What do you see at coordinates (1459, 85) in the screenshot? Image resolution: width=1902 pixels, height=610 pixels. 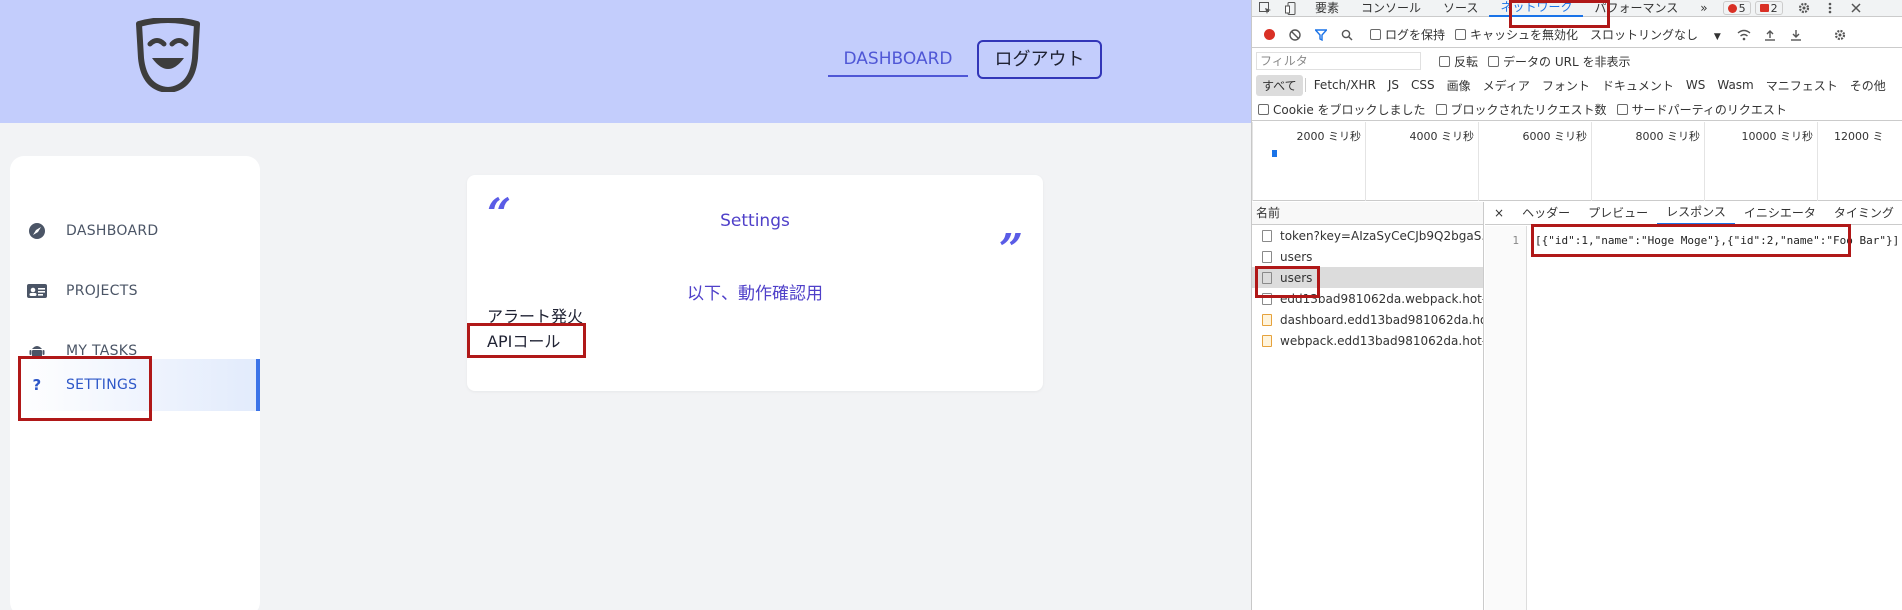 I see `type-img: 画像` at bounding box center [1459, 85].